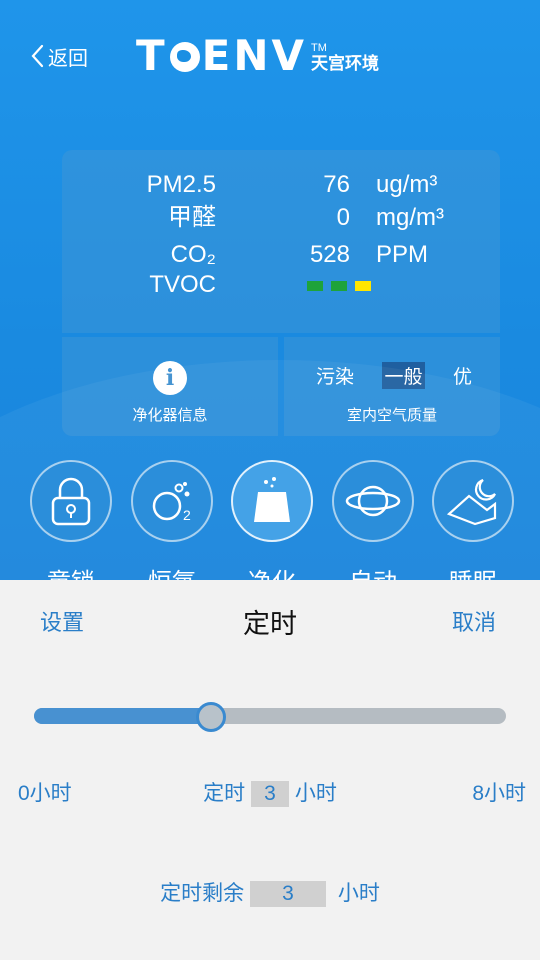  I want to click on timer-remaining: 定时剩余 3 小时, so click(270, 892).